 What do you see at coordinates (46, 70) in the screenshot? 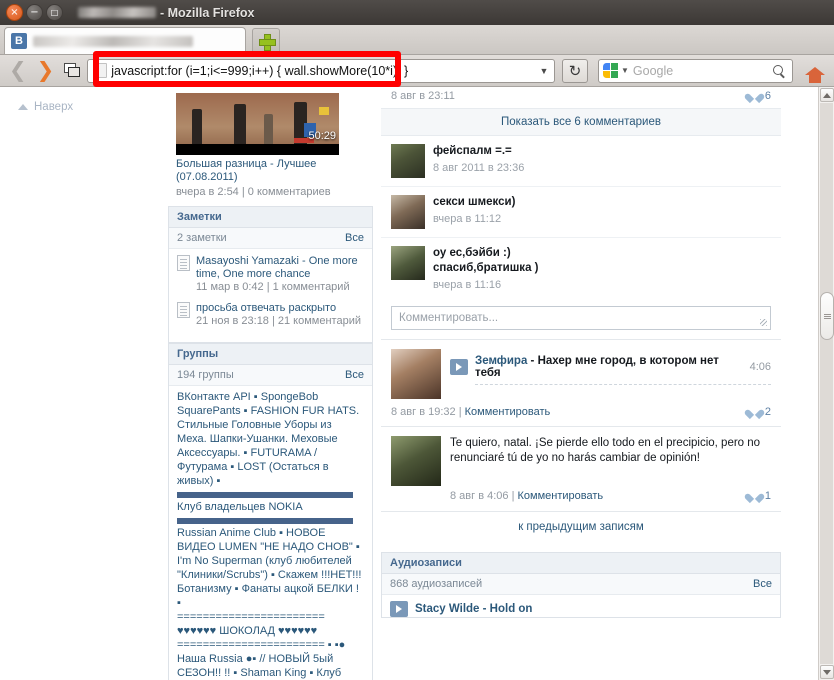
I see `forward-button: ❯` at bounding box center [46, 70].